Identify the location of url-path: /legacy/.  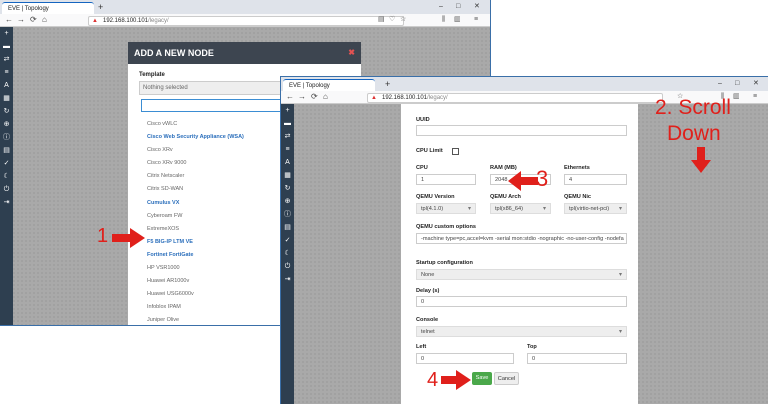
(158, 21).